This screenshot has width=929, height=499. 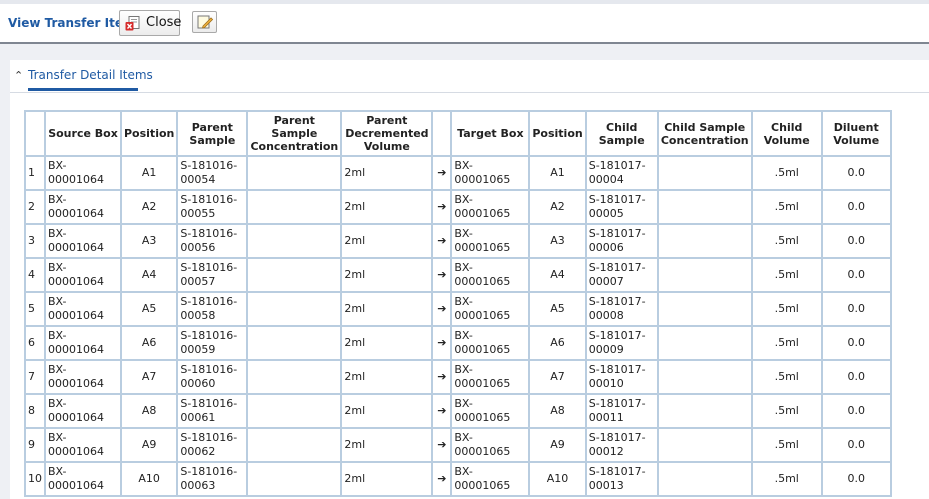 What do you see at coordinates (18, 75) in the screenshot?
I see `chevron-up-icon: ⌃` at bounding box center [18, 75].